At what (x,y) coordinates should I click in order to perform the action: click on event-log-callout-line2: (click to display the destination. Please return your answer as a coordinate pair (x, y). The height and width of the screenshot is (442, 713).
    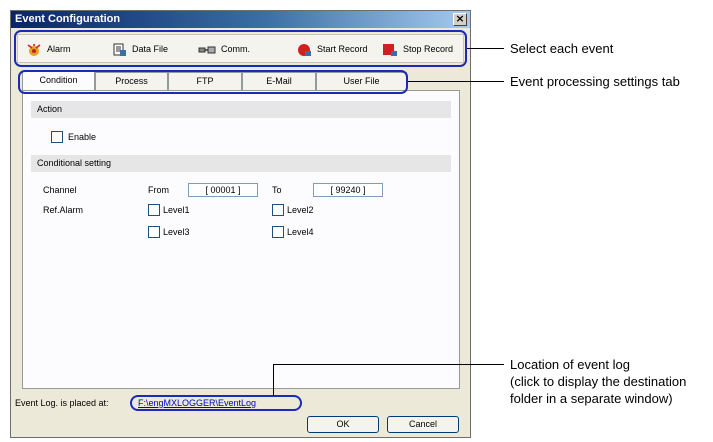
    Looking at the image, I should click on (598, 381).